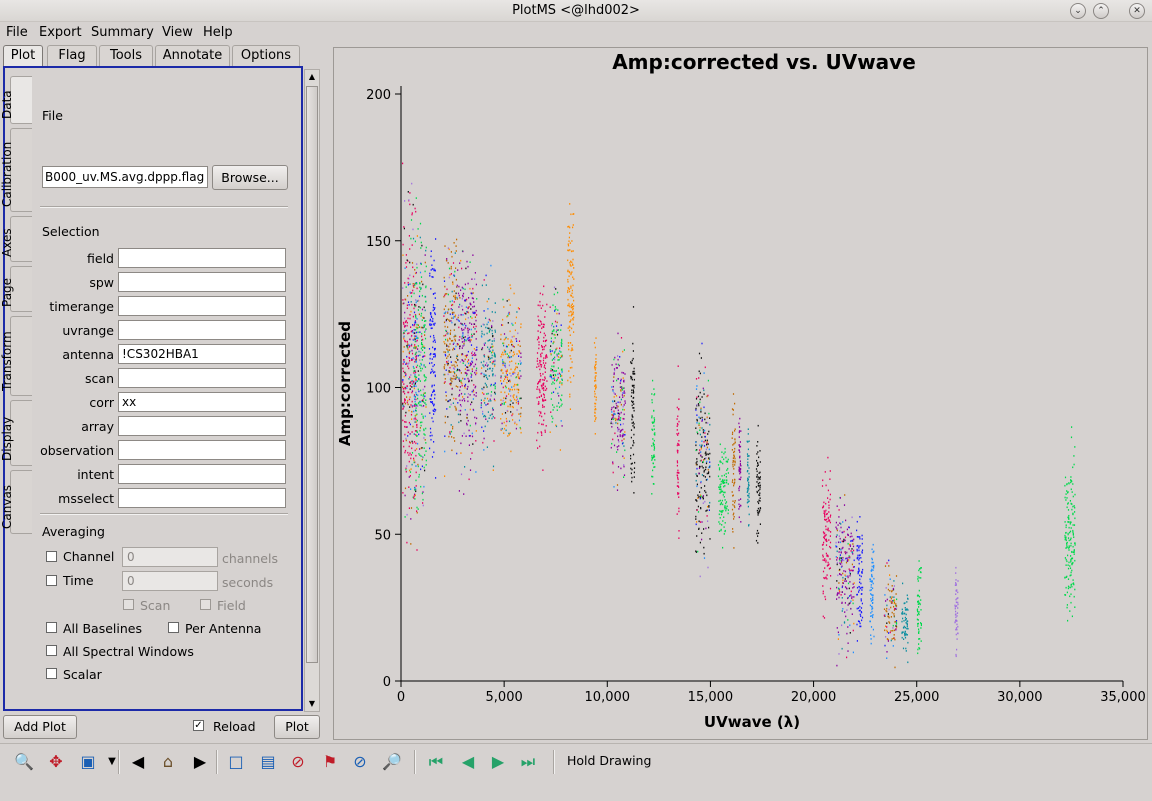 Image resolution: width=1152 pixels, height=801 pixels. I want to click on per-antenna-checkbox, so click(173, 627).